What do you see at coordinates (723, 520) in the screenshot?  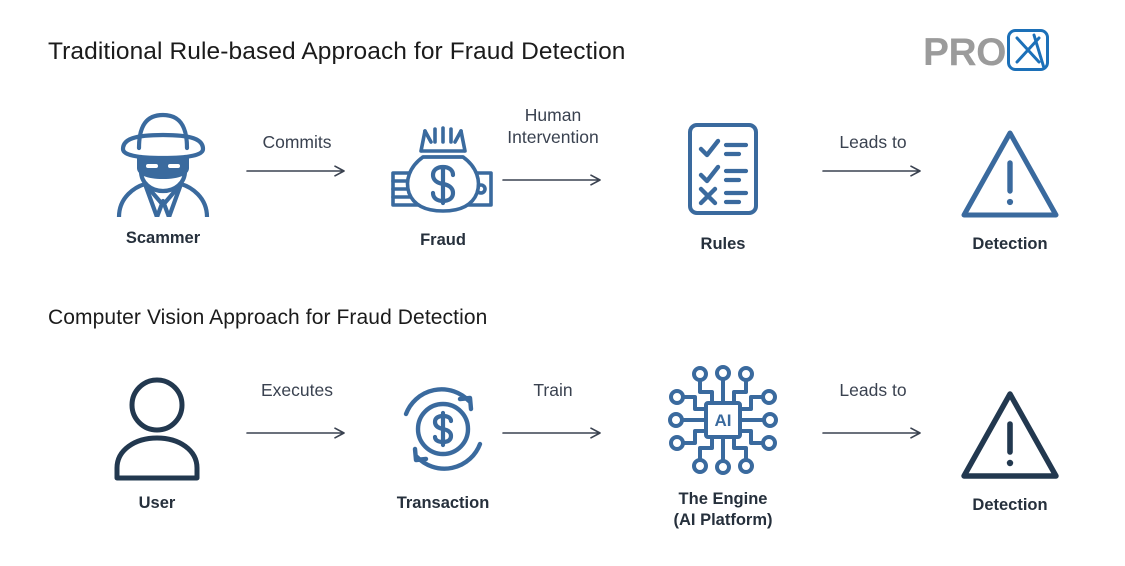 I see `node-caption-line2: (AI Platform)` at bounding box center [723, 520].